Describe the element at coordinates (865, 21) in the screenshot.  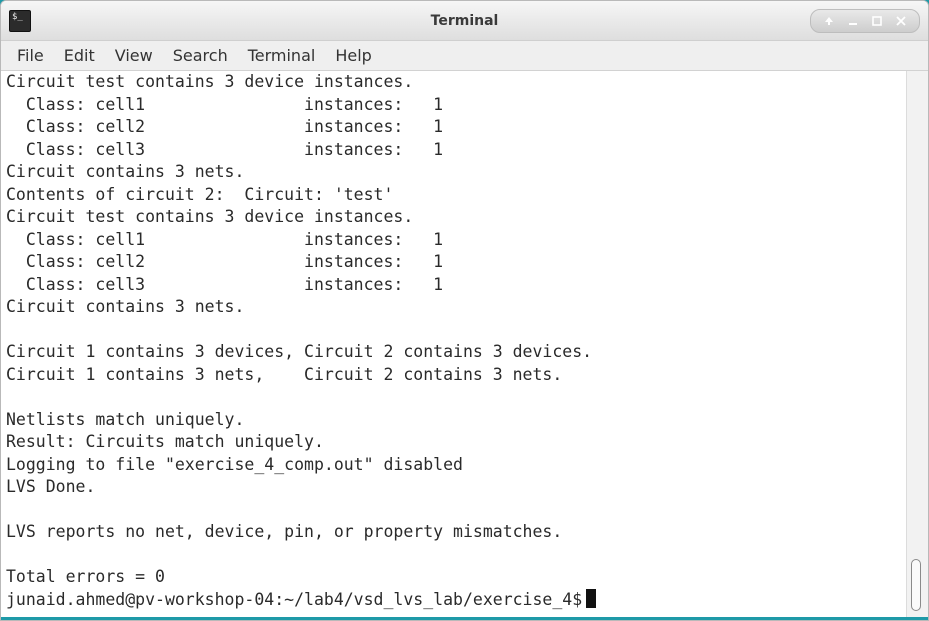
I see `window-controls` at that location.